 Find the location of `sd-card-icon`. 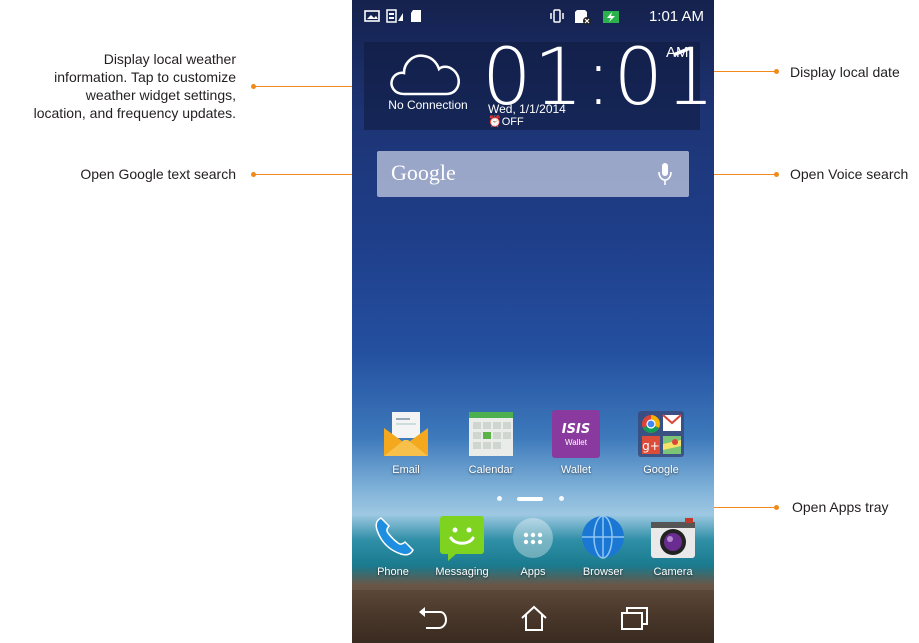

sd-card-icon is located at coordinates (416, 16).